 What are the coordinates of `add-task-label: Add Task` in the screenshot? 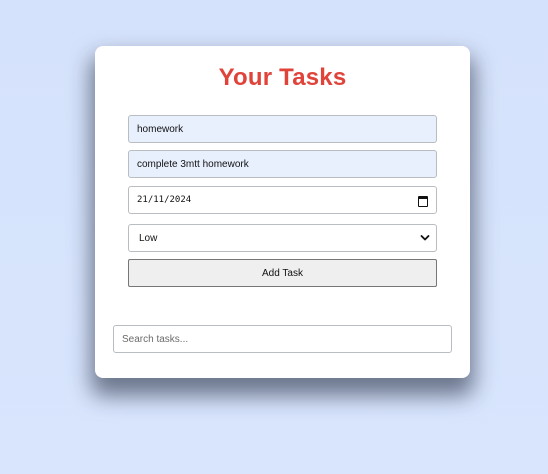 It's located at (282, 273).